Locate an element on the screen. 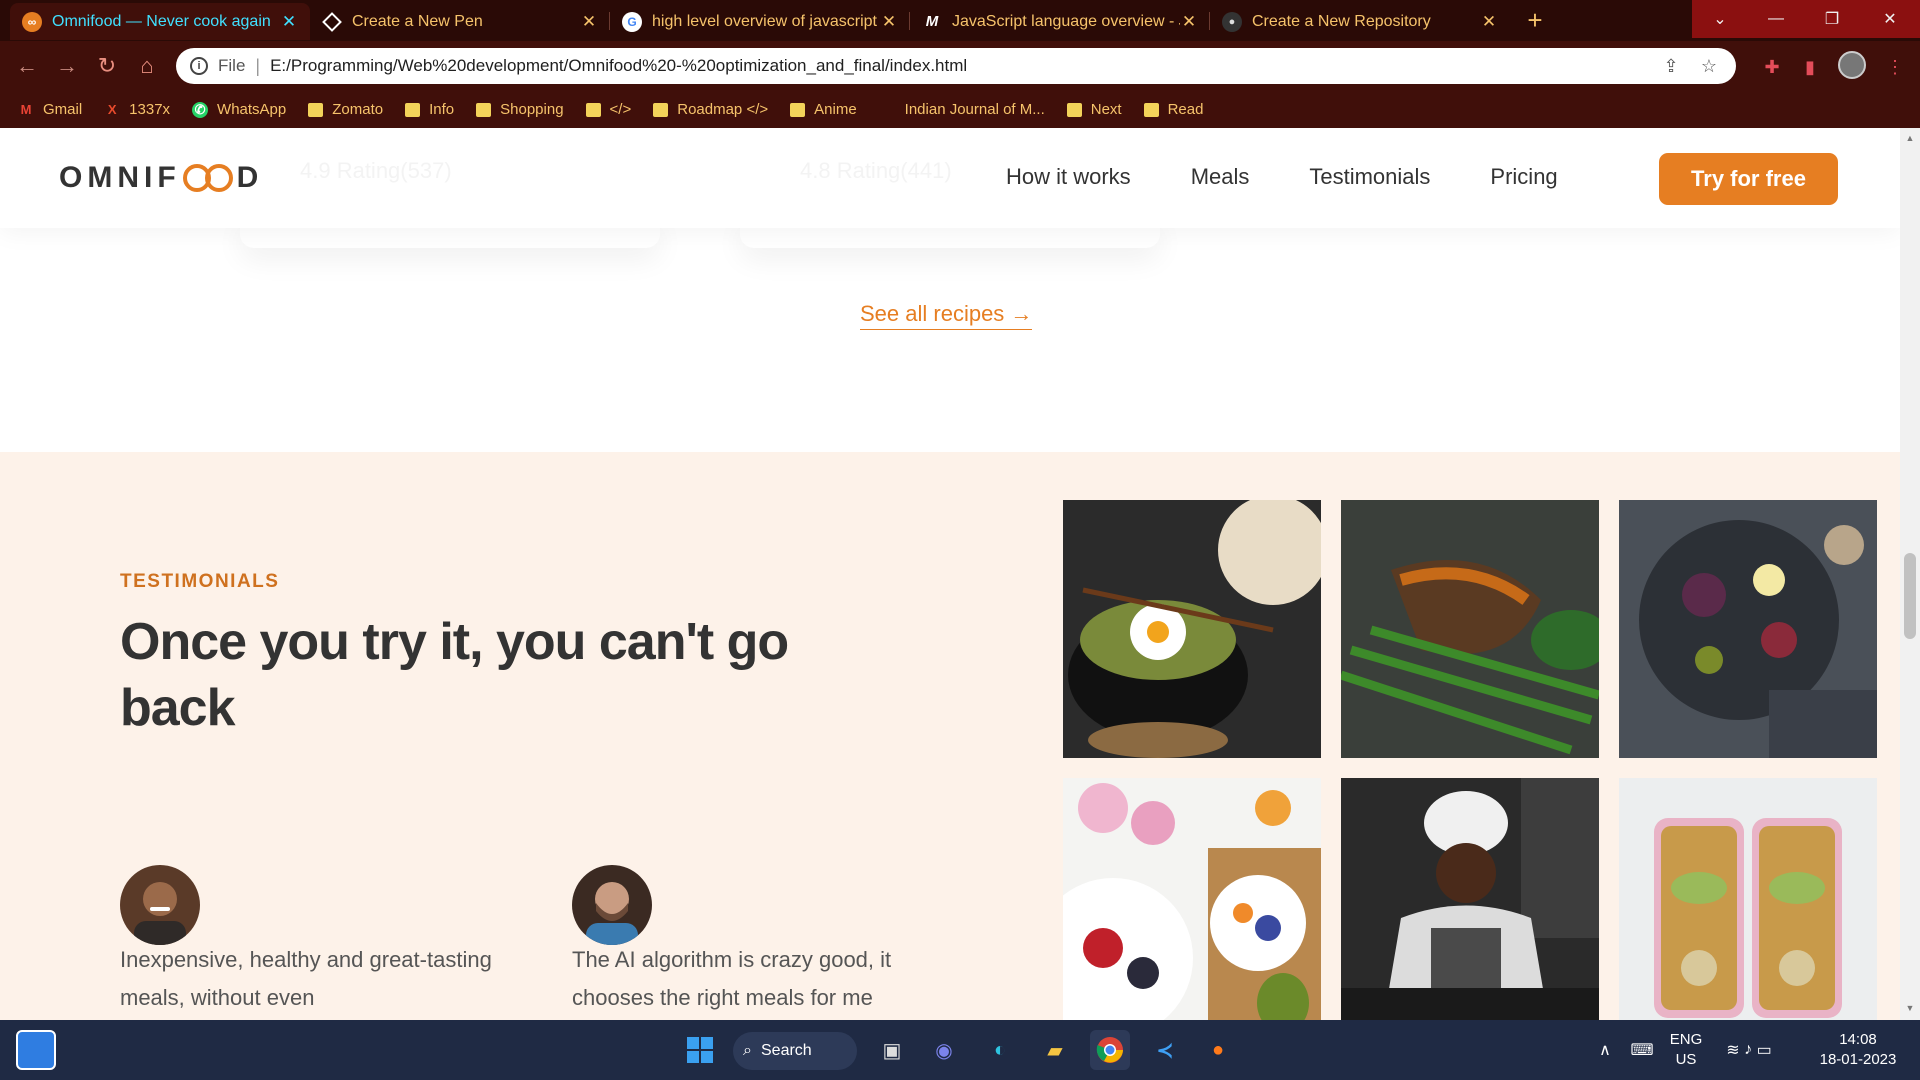  ghost-rating: 4.9 Rating(537) is located at coordinates (376, 170).